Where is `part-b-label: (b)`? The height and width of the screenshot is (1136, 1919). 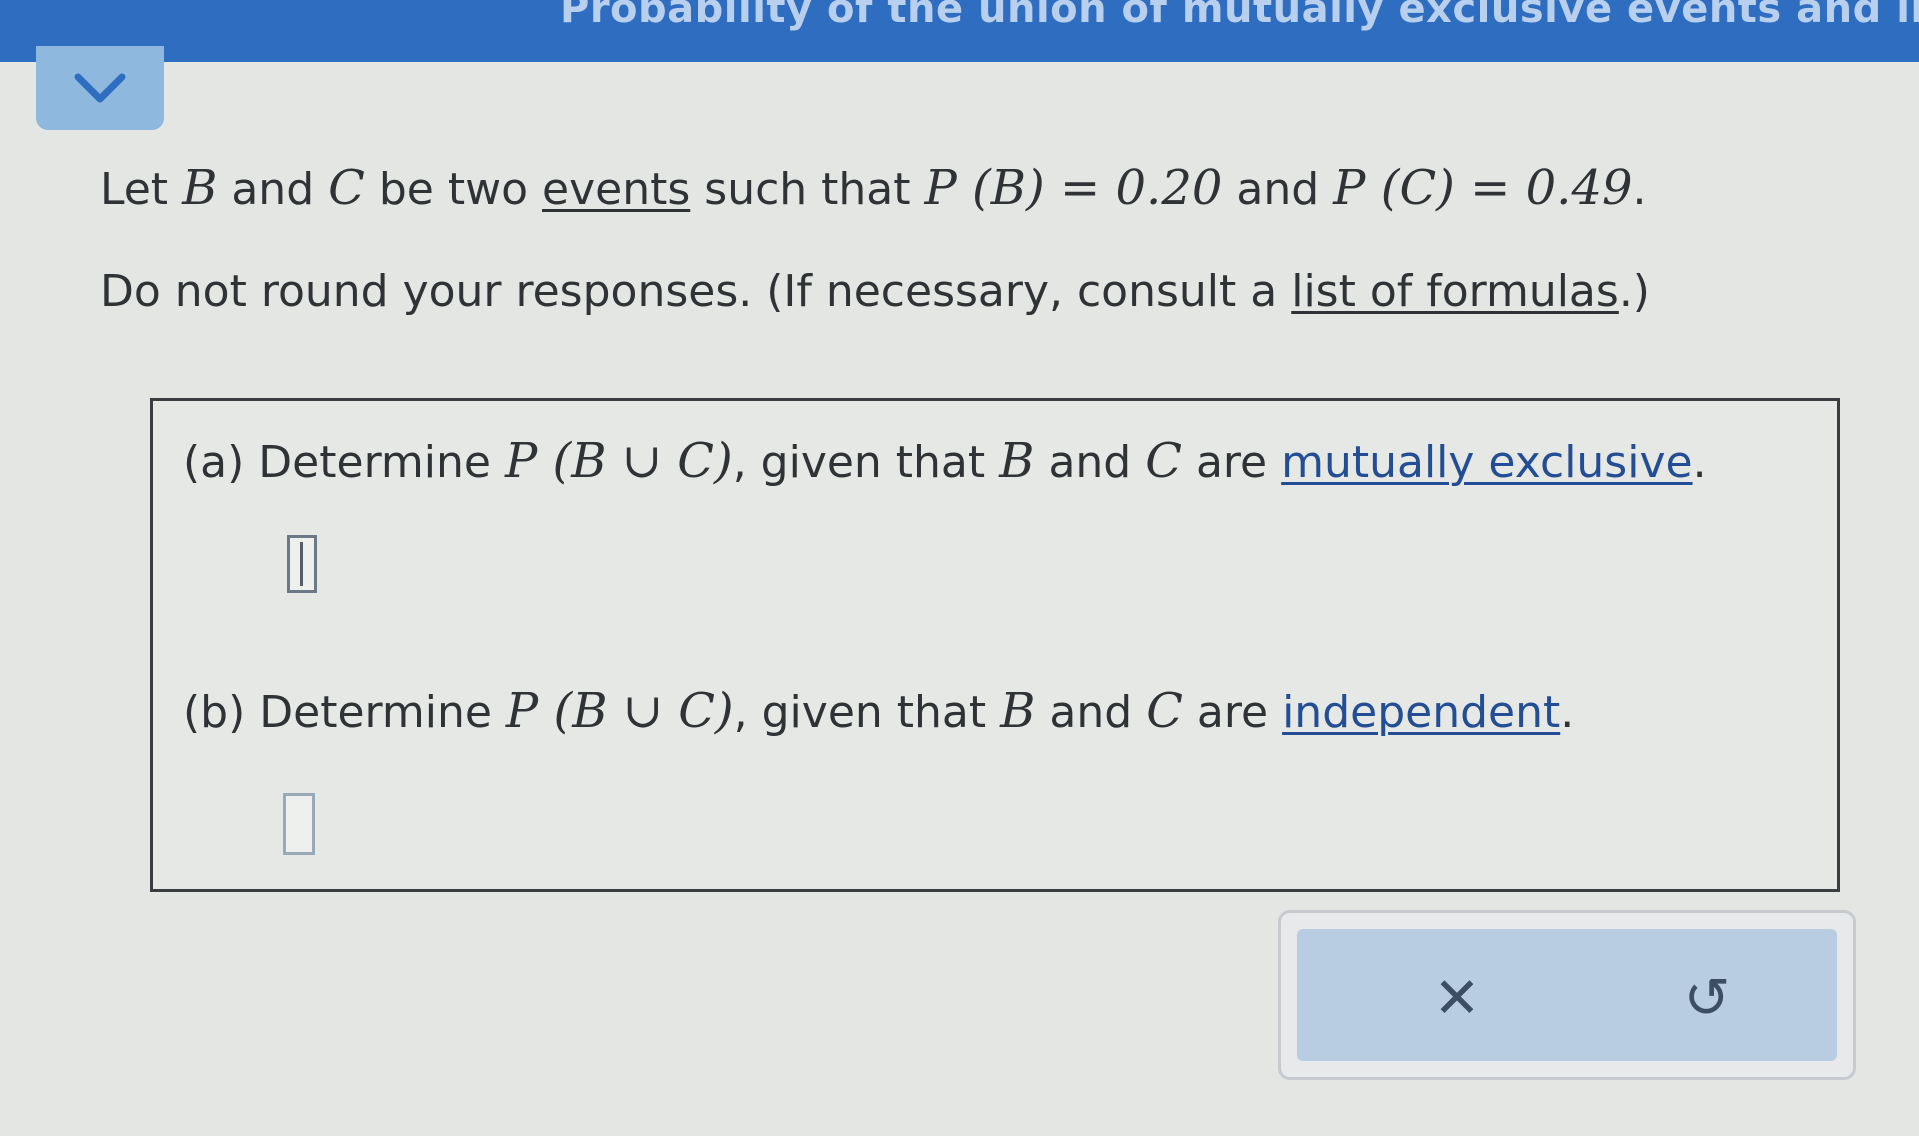
part-b-label: (b) is located at coordinates (214, 712).